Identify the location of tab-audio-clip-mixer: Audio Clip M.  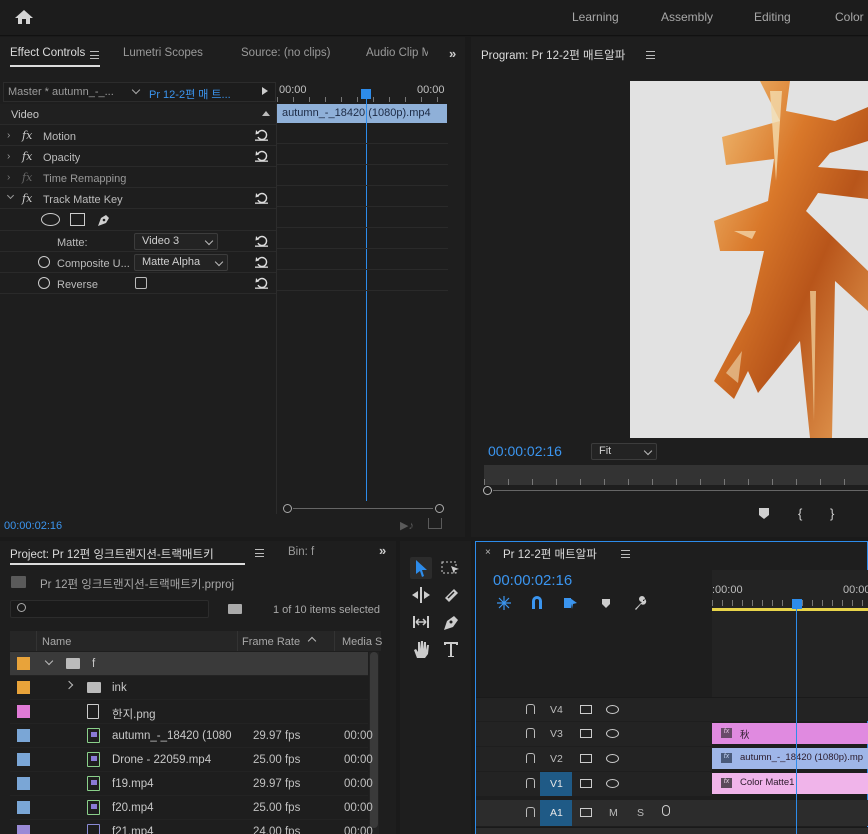
(397, 53).